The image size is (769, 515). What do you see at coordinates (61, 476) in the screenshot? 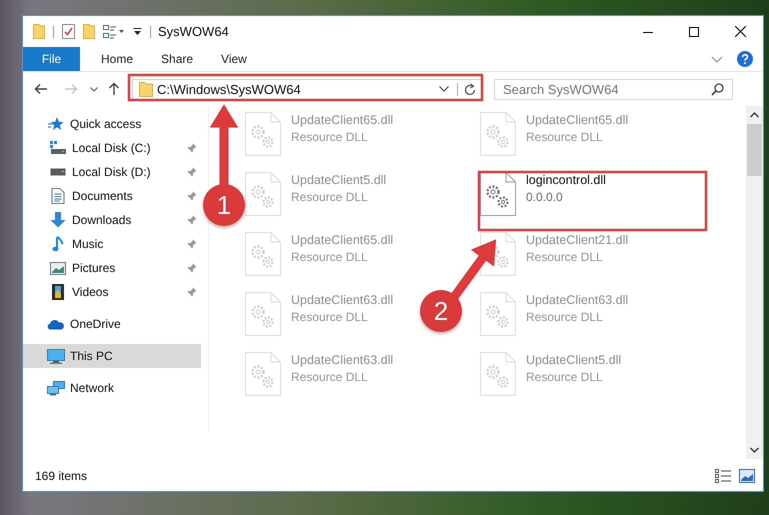
I see `item-count: 169 items` at bounding box center [61, 476].